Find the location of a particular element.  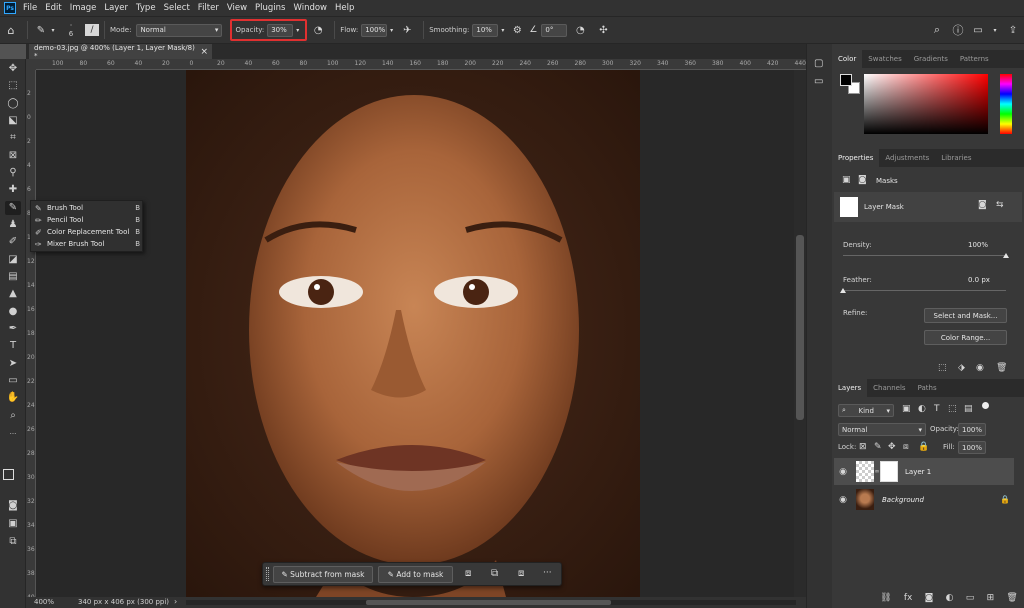

dodge-icon: ● is located at coordinates (13, 312).